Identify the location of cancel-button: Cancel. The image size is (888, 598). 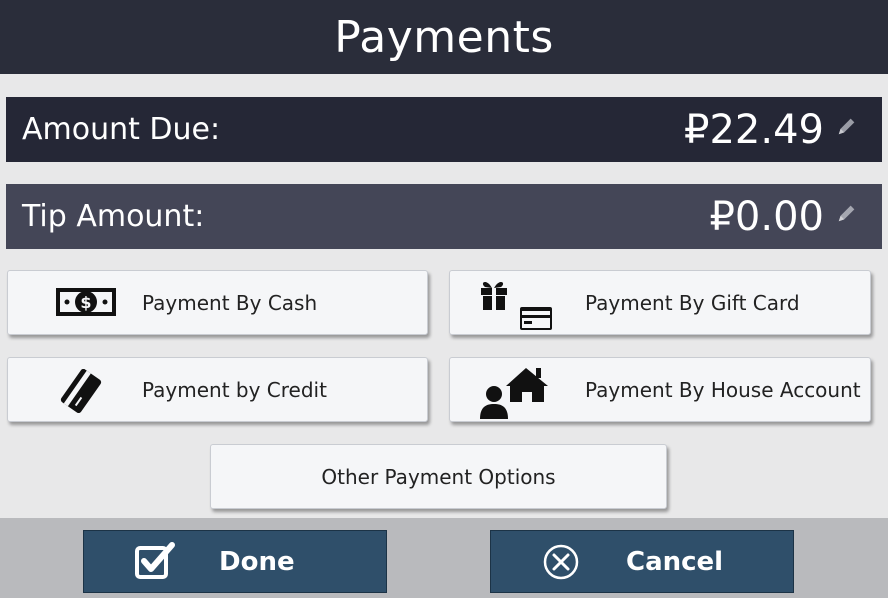
(642, 561).